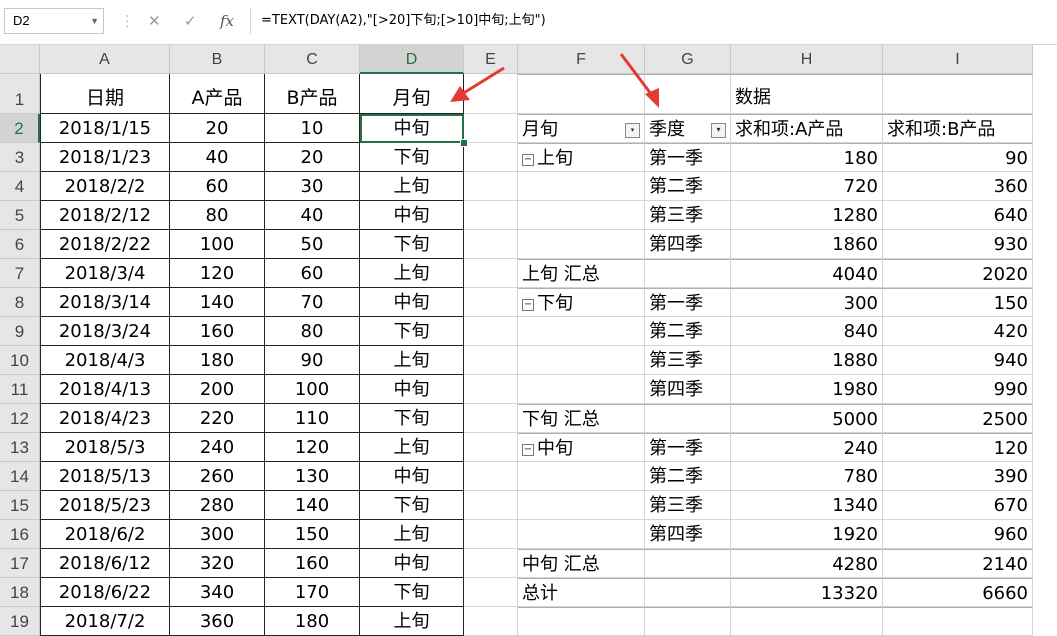 The image size is (1057, 636). Describe the element at coordinates (312, 157) in the screenshot. I see `table-cell: 20` at that location.